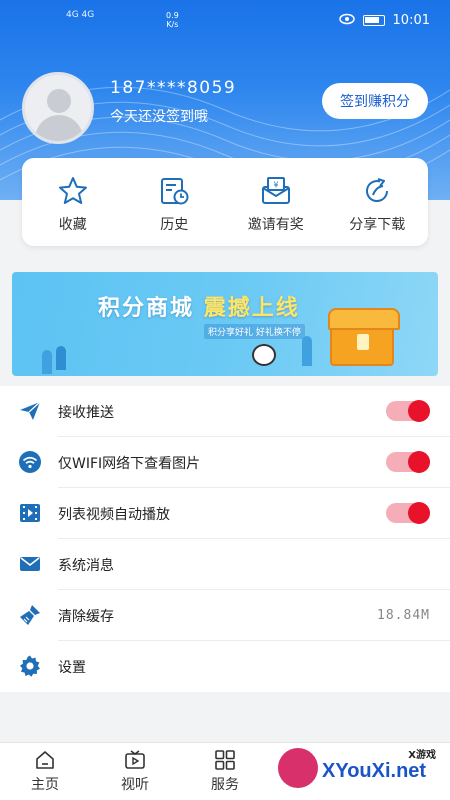 This screenshot has height=800, width=450. What do you see at coordinates (364, 337) in the screenshot?
I see `treasure-chest-icon` at bounding box center [364, 337].